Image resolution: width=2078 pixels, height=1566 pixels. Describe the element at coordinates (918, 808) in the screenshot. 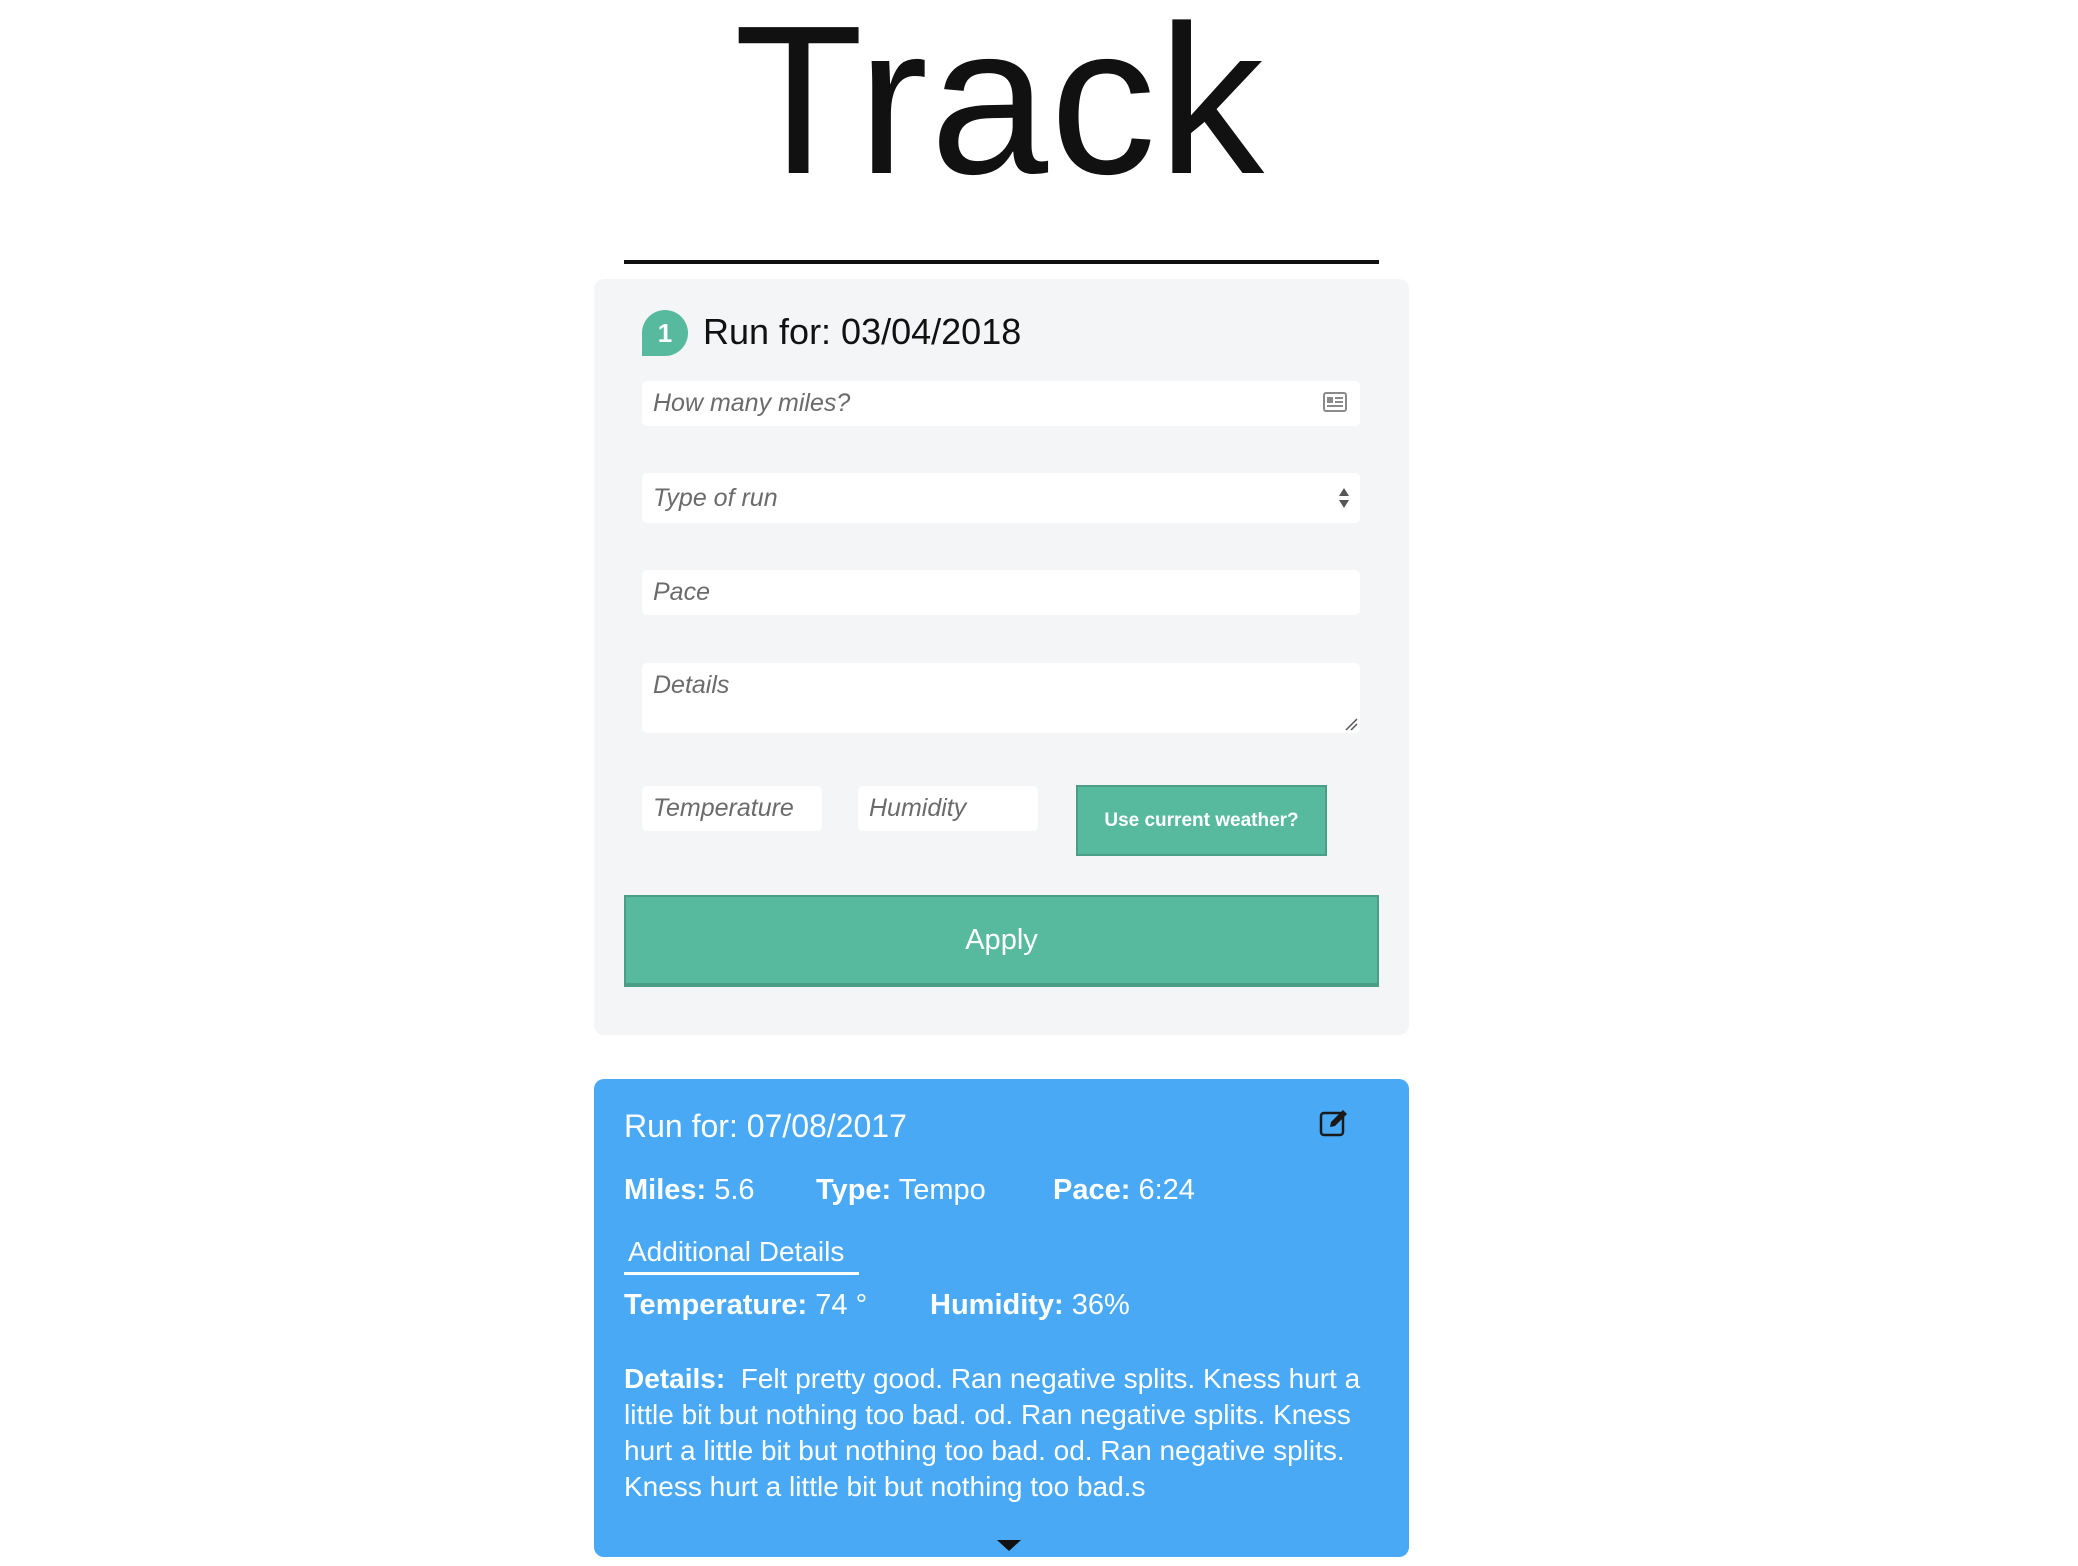

I see `humidity-placeholder: Humidity` at that location.